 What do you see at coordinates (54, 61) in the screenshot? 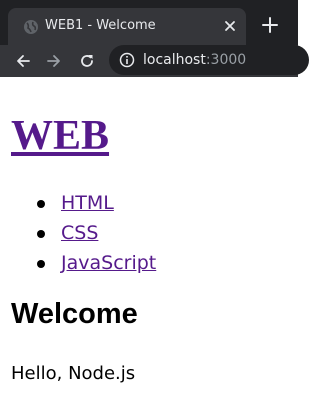
I see `forward-arrow-icon` at bounding box center [54, 61].